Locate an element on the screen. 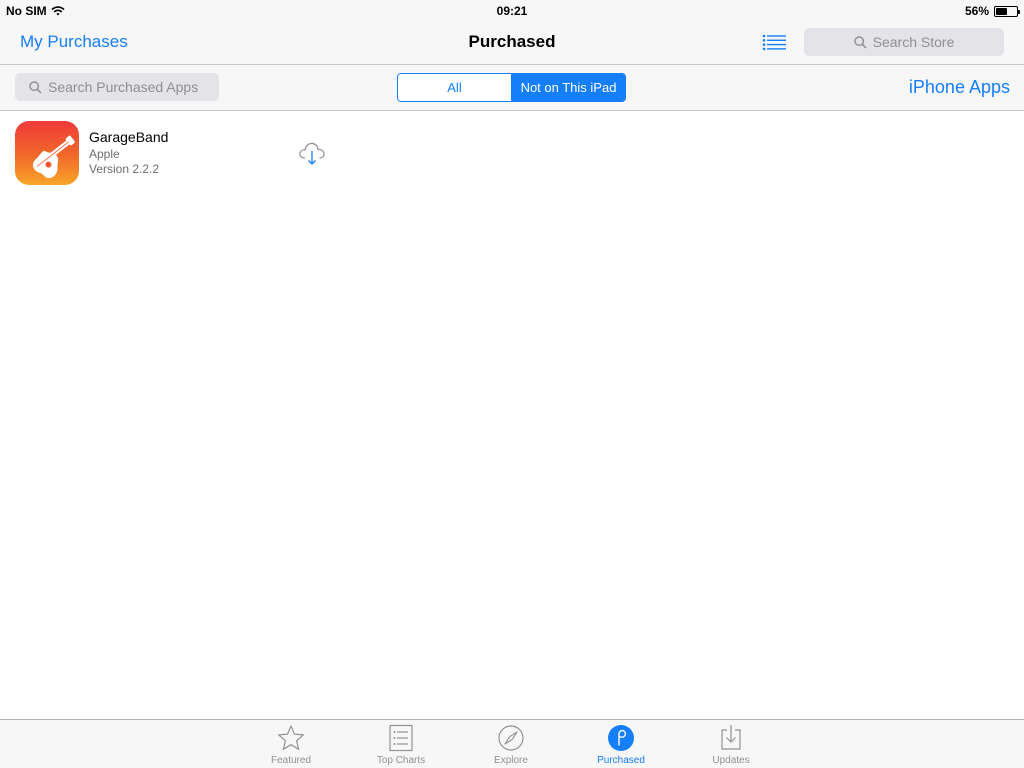  iphone-apps-button: iPhone Apps is located at coordinates (959, 87).